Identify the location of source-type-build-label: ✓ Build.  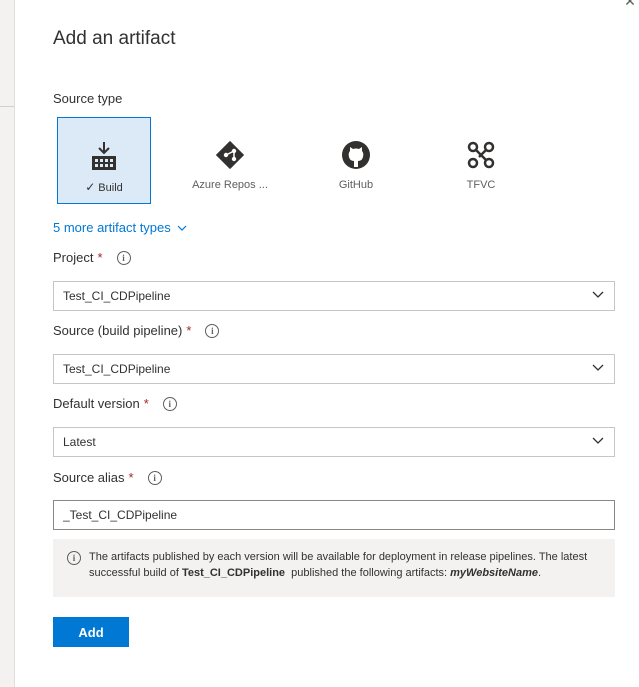
(104, 187).